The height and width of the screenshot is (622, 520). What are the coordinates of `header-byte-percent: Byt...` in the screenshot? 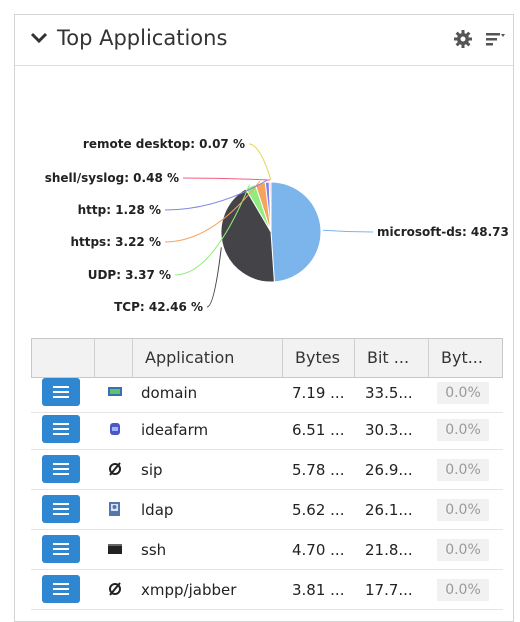 It's located at (465, 358).